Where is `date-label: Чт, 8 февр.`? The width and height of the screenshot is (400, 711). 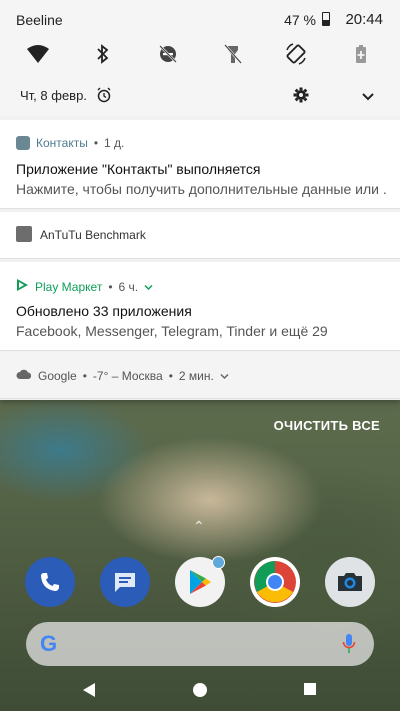
date-label: Чт, 8 февр. is located at coordinates (53, 95).